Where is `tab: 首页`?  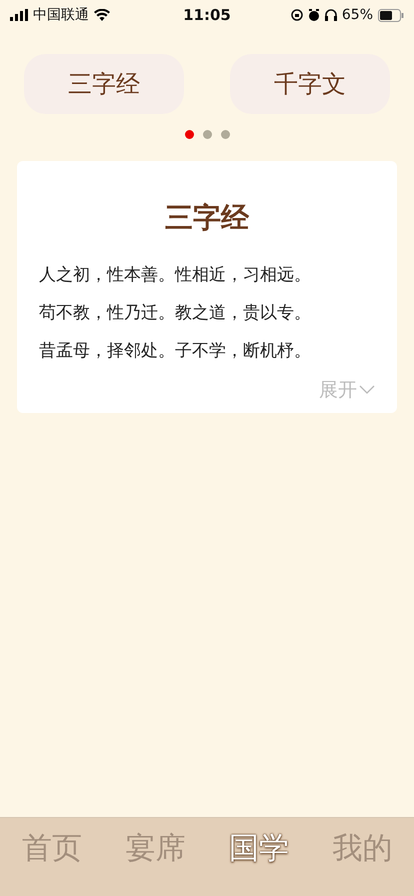
tab: 首页 is located at coordinates (52, 848).